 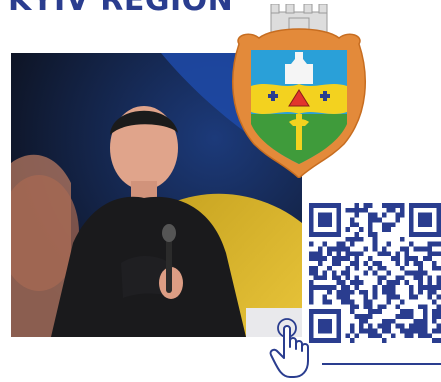 What do you see at coordinates (375, 273) in the screenshot?
I see `qr-code-icon` at bounding box center [375, 273].